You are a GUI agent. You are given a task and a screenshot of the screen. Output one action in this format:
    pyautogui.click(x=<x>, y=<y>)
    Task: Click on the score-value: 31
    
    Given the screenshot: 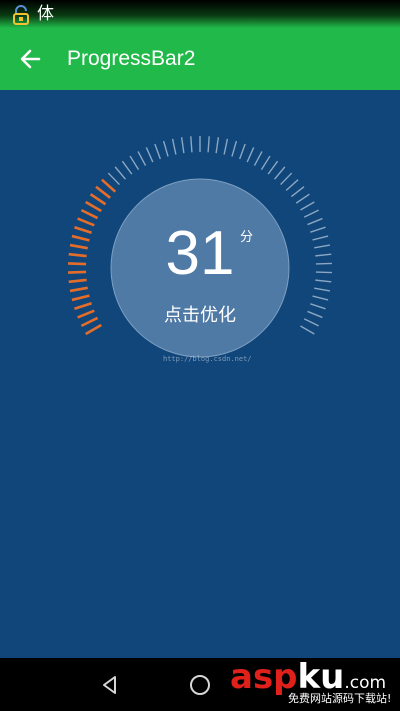 What is the action you would take?
    pyautogui.click(x=200, y=253)
    